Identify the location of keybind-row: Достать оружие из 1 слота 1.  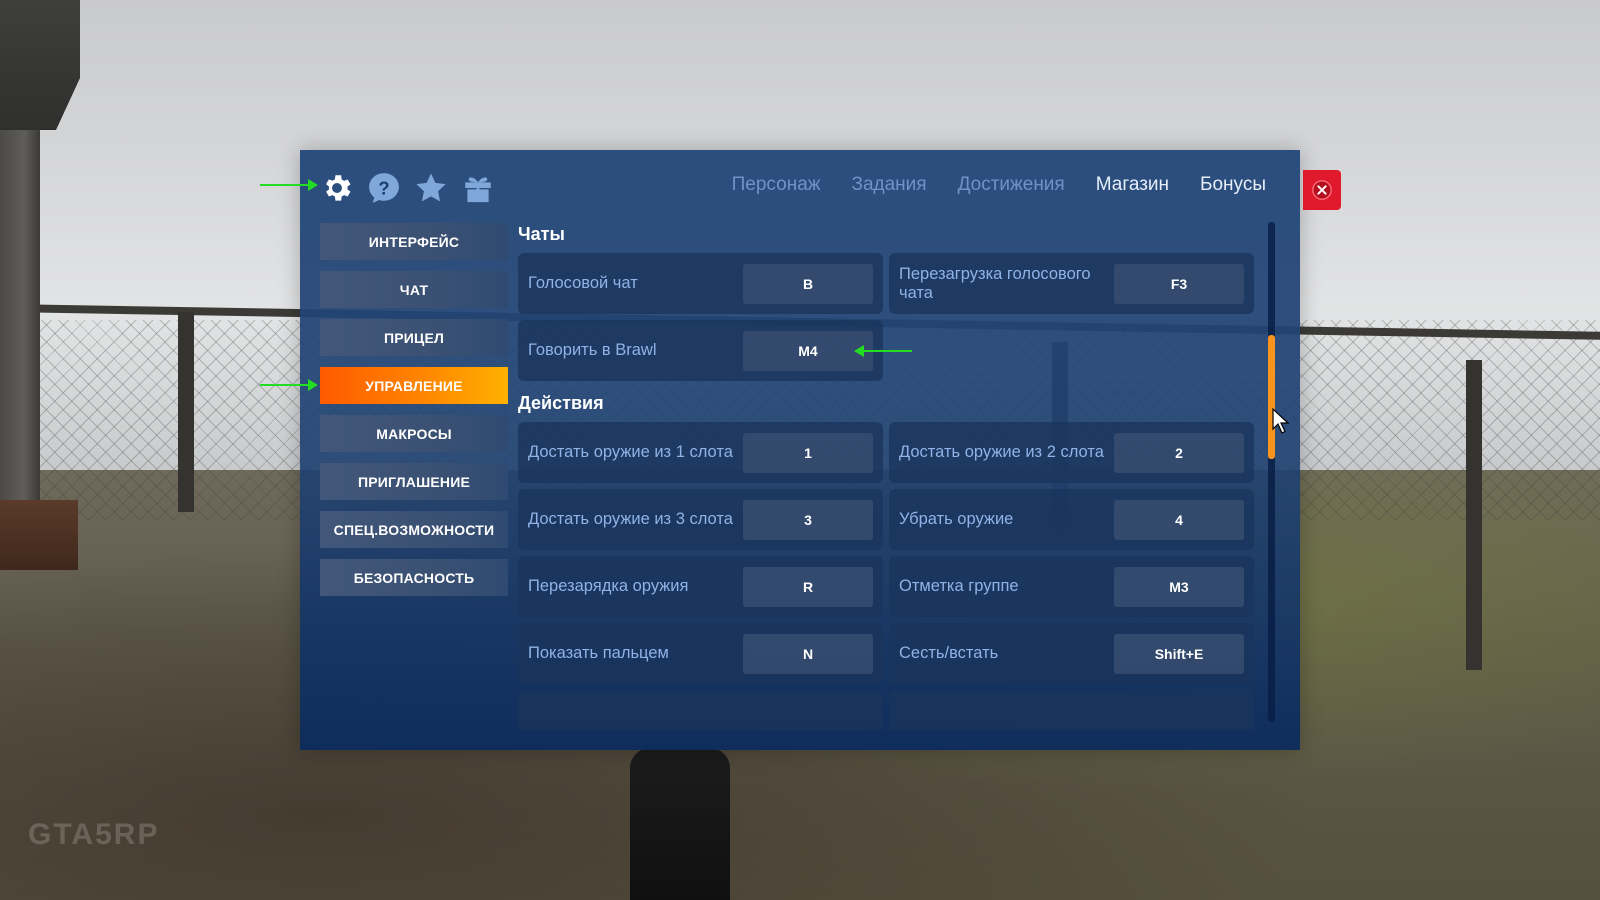
(700, 452).